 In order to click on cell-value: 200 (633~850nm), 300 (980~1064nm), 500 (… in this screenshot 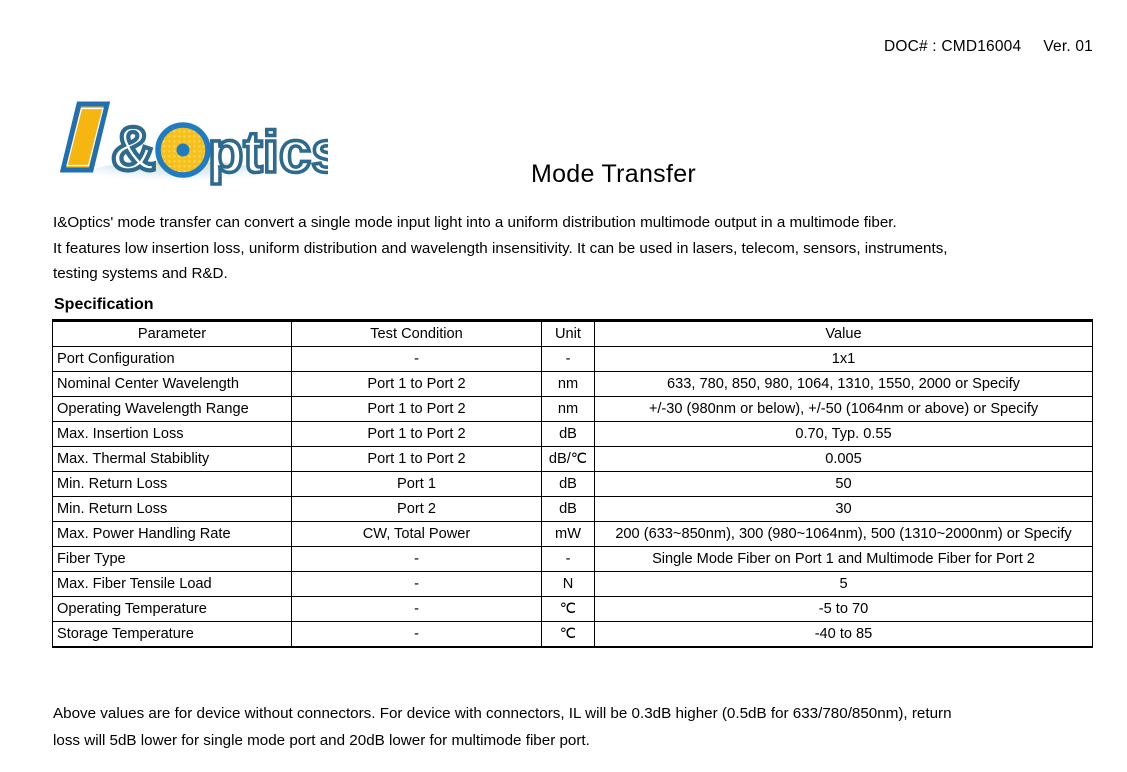, I will do `click(843, 534)`.